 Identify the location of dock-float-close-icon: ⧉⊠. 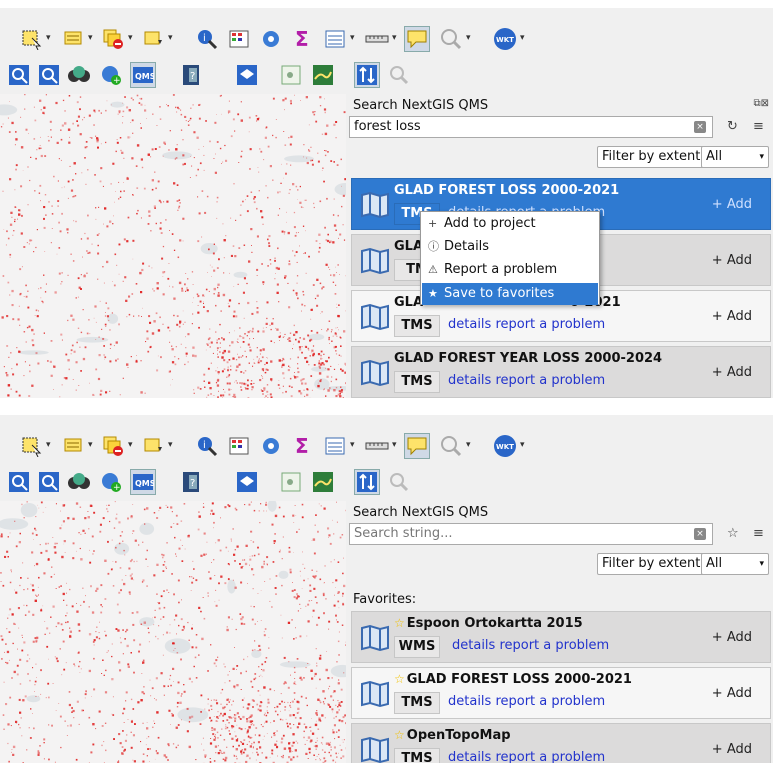
(761, 103).